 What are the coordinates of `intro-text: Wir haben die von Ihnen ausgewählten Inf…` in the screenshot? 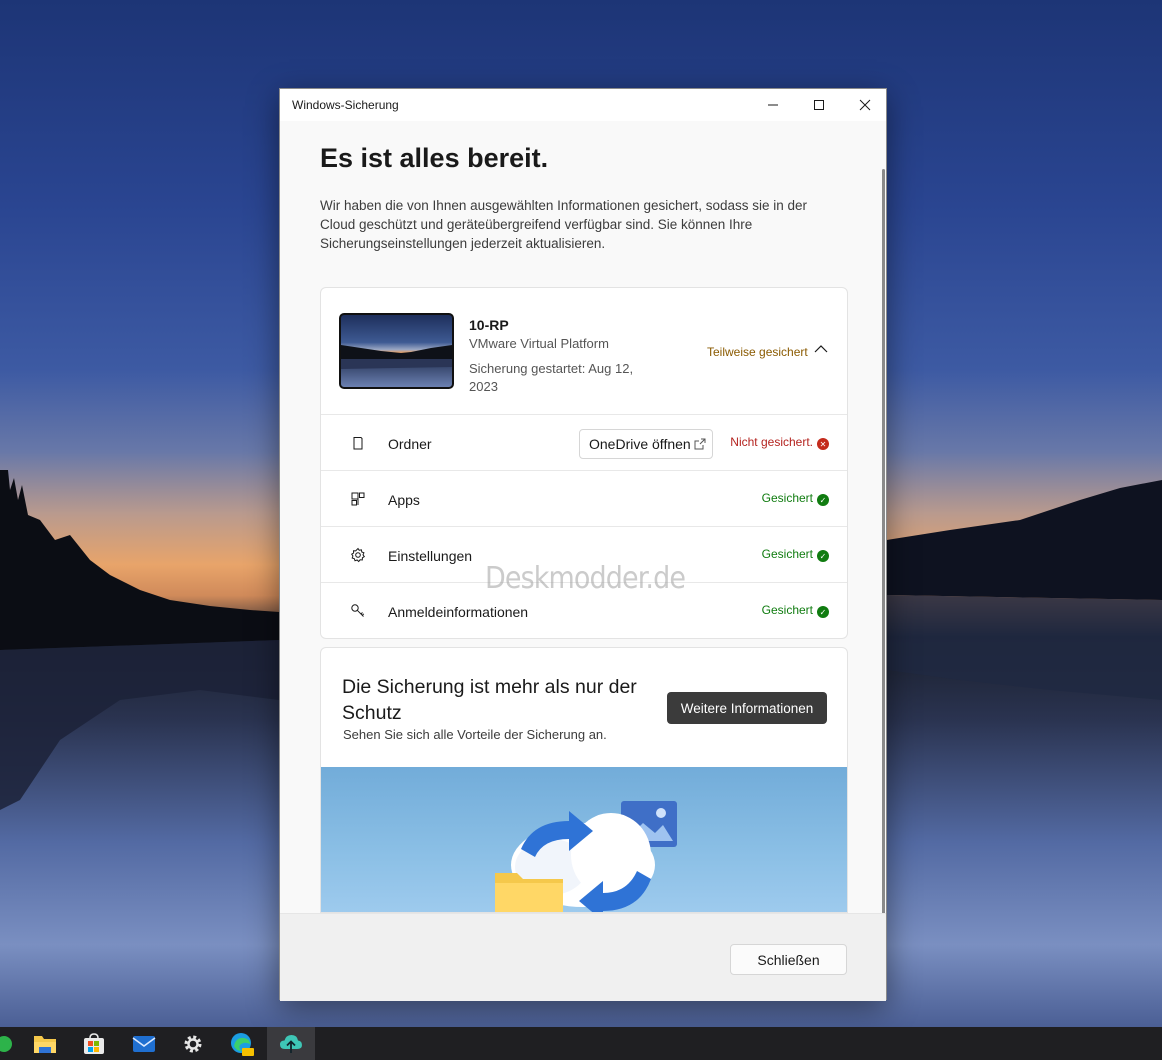 It's located at (564, 224).